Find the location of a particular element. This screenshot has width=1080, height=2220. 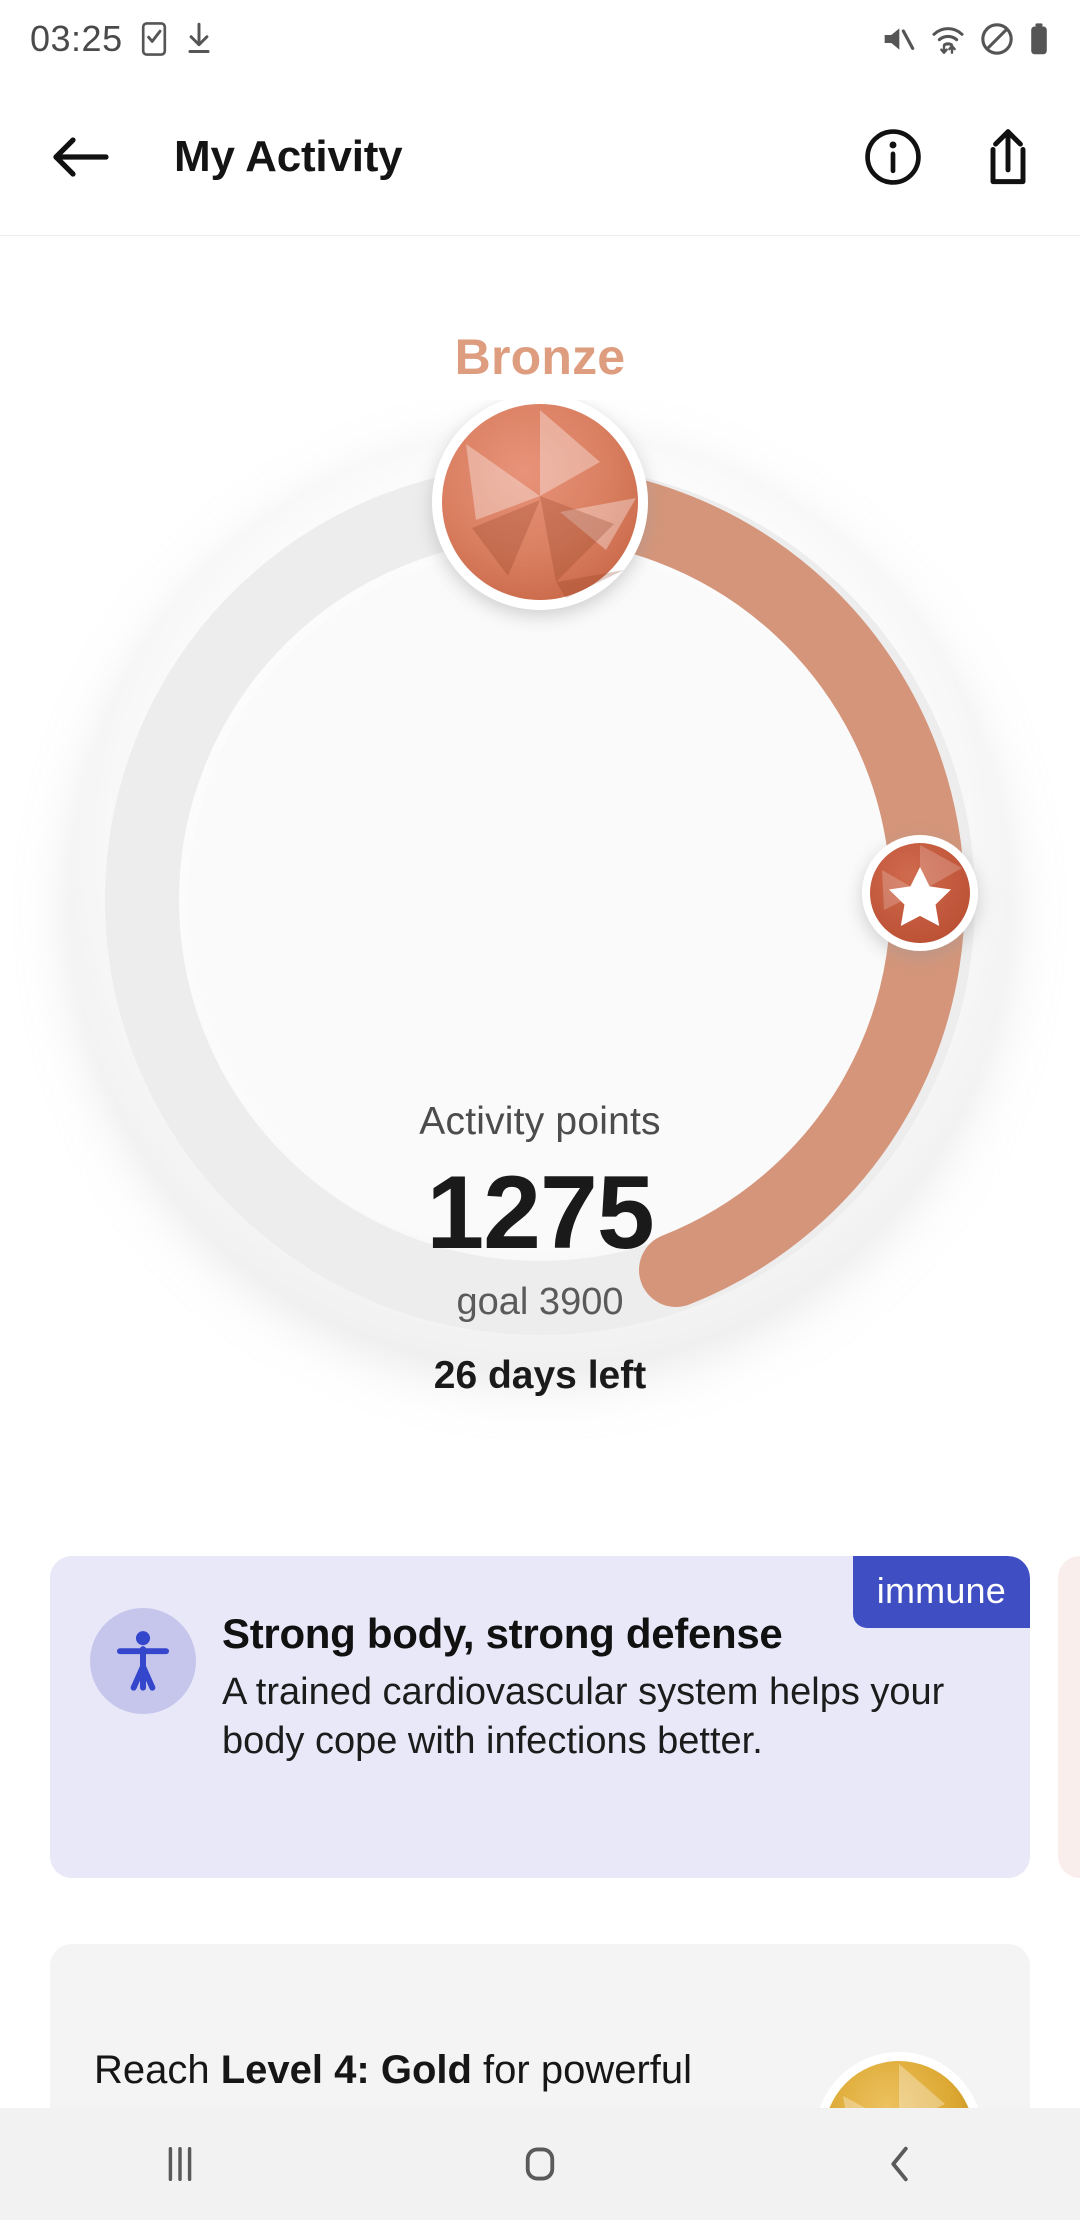

checklist-phone-icon is located at coordinates (153, 39).